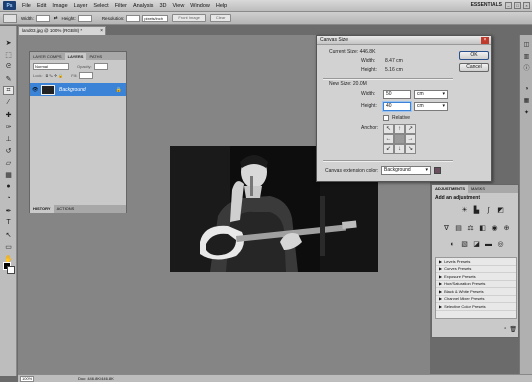  What do you see at coordinates (526, 45) in the screenshot?
I see `navigator-icon: ◫` at bounding box center [526, 45].